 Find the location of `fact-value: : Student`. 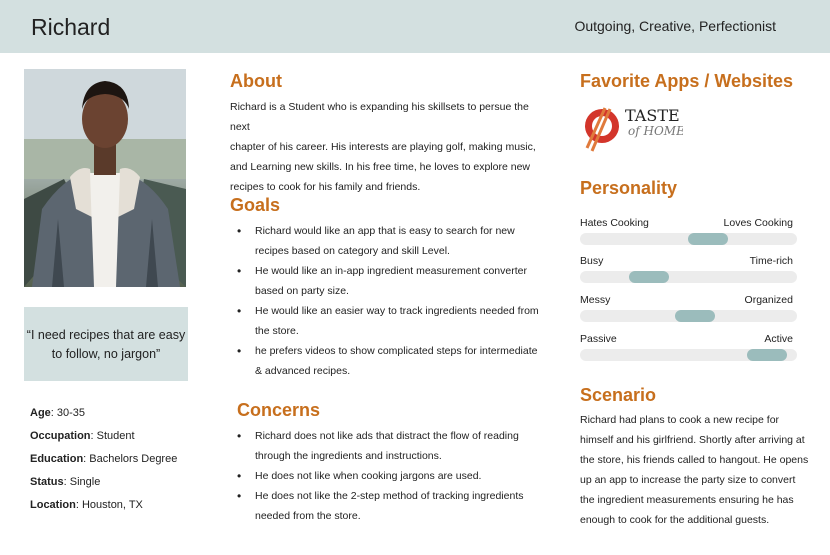

fact-value: : Student is located at coordinates (112, 436).